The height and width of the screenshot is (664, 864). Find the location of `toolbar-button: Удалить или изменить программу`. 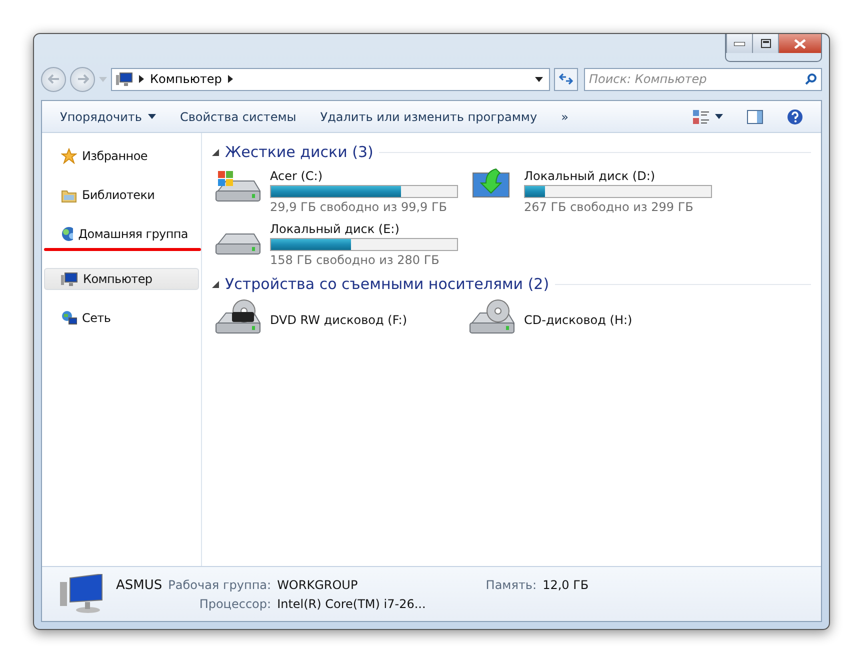

toolbar-button: Удалить или изменить программу is located at coordinates (429, 117).